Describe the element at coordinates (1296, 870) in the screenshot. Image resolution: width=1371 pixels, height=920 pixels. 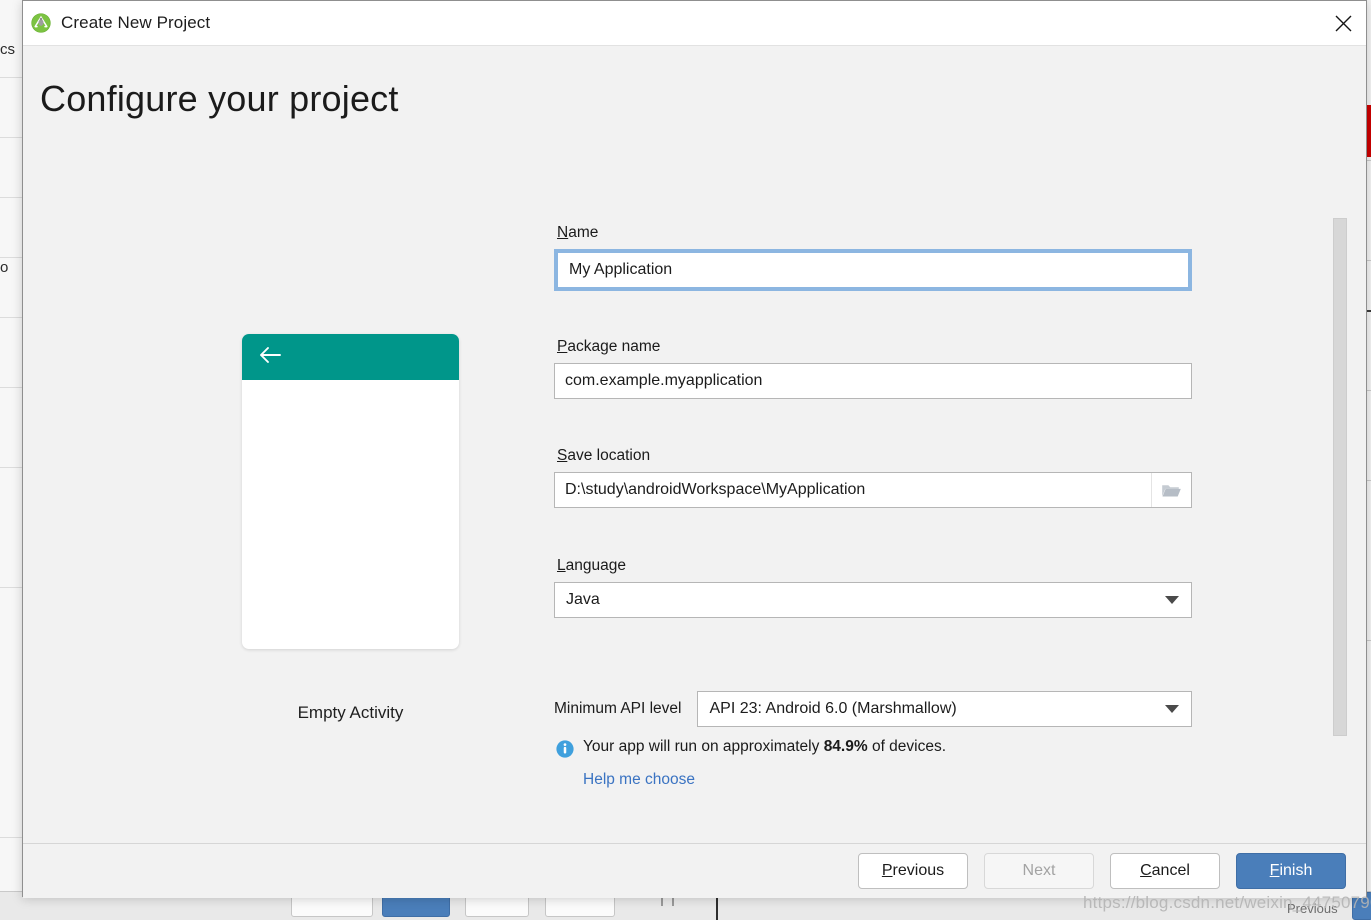
I see `finish-button-rest: inish` at that location.